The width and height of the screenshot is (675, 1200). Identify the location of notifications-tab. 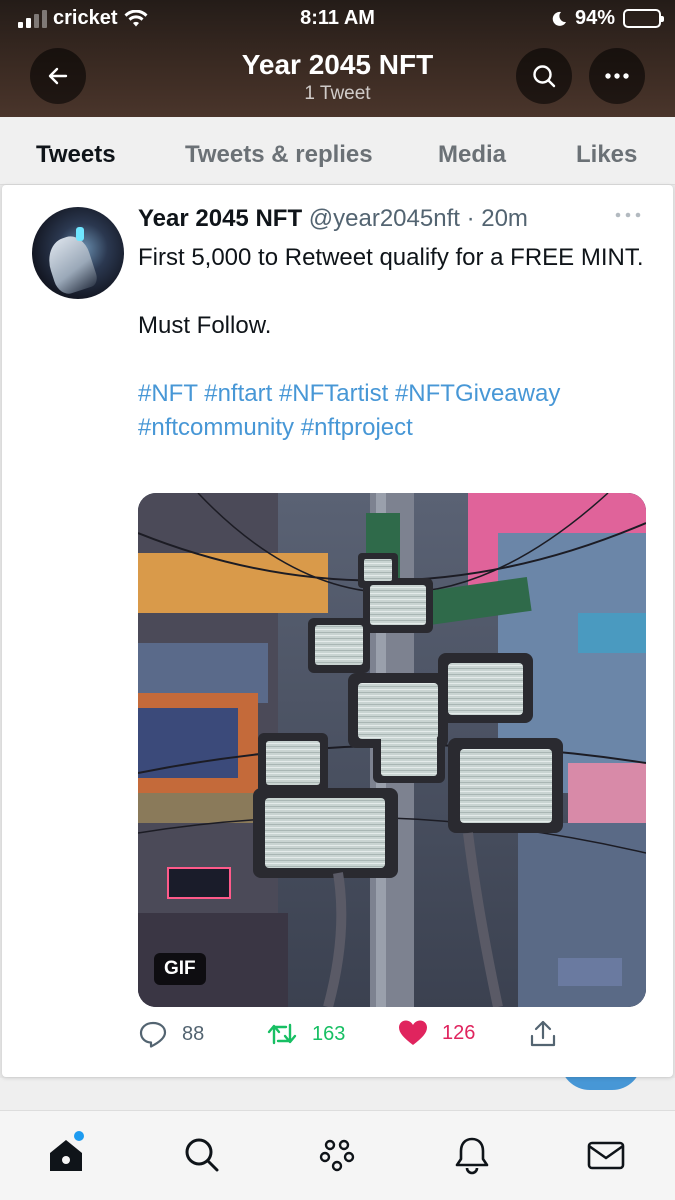
(472, 1155).